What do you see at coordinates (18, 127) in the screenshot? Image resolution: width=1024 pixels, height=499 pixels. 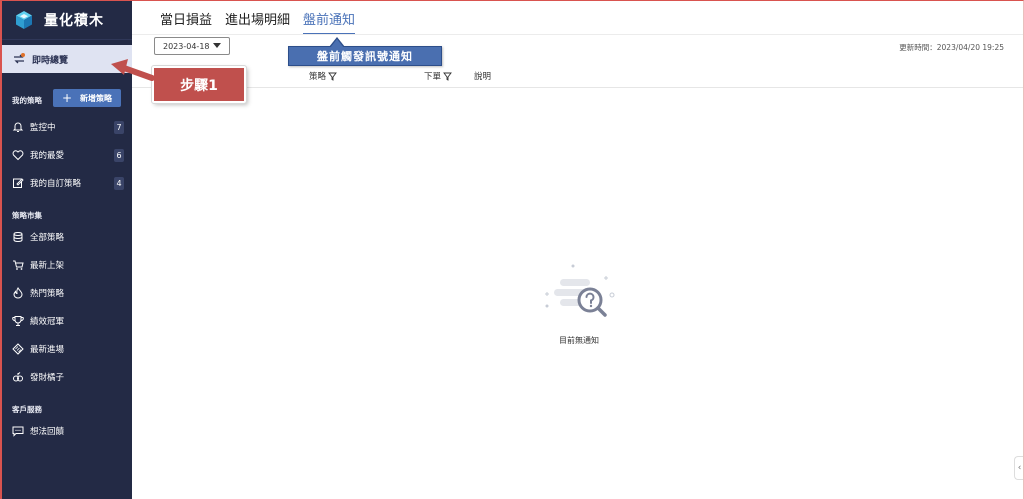 I see `bell-icon` at bounding box center [18, 127].